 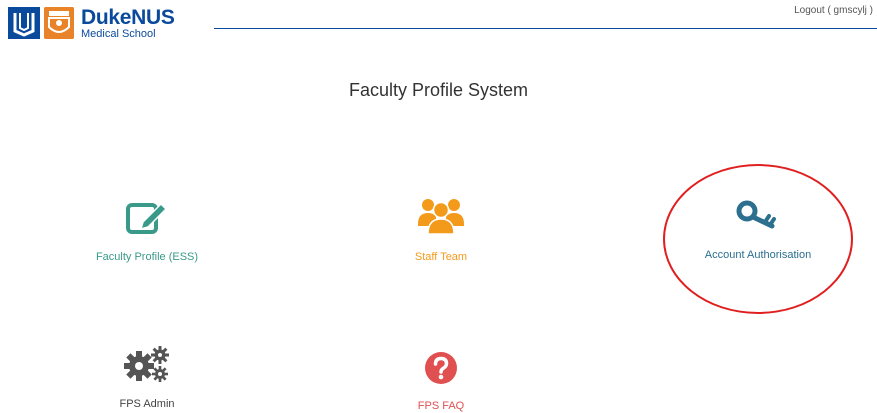 What do you see at coordinates (441, 370) in the screenshot?
I see `question-icon` at bounding box center [441, 370].